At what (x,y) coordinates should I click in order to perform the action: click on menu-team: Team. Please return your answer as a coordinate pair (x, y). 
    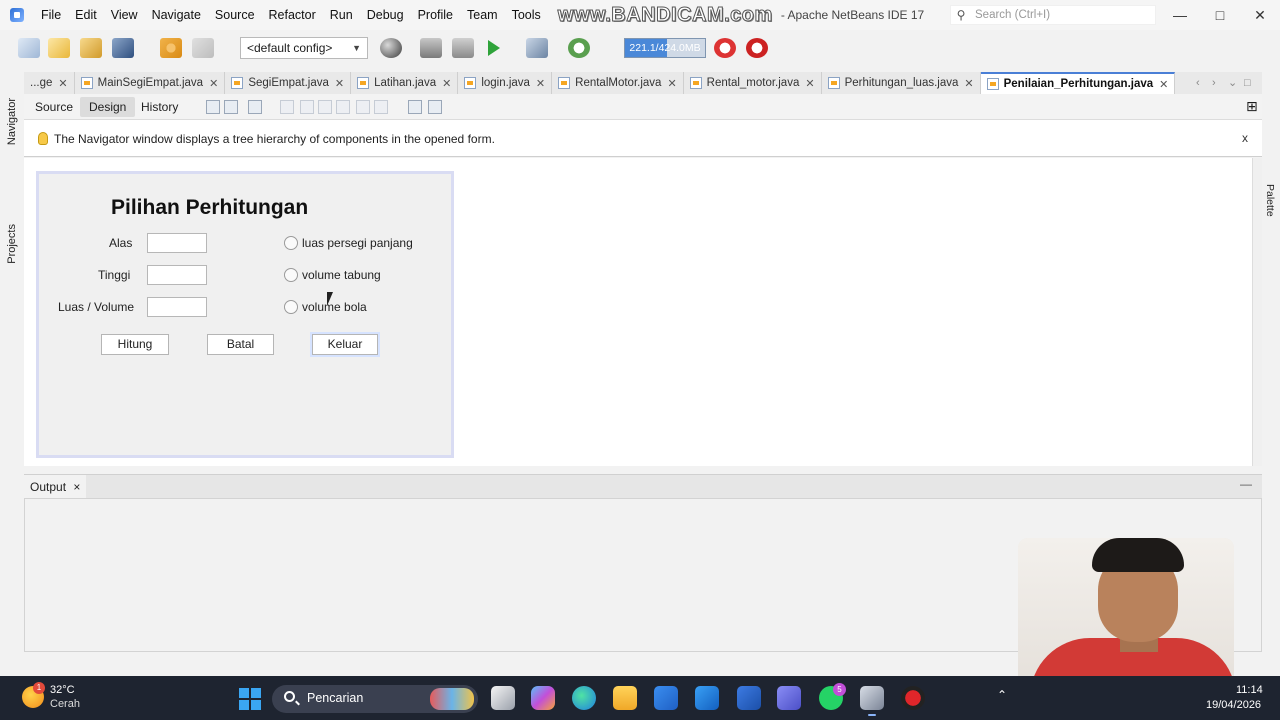
    Looking at the image, I should click on (482, 15).